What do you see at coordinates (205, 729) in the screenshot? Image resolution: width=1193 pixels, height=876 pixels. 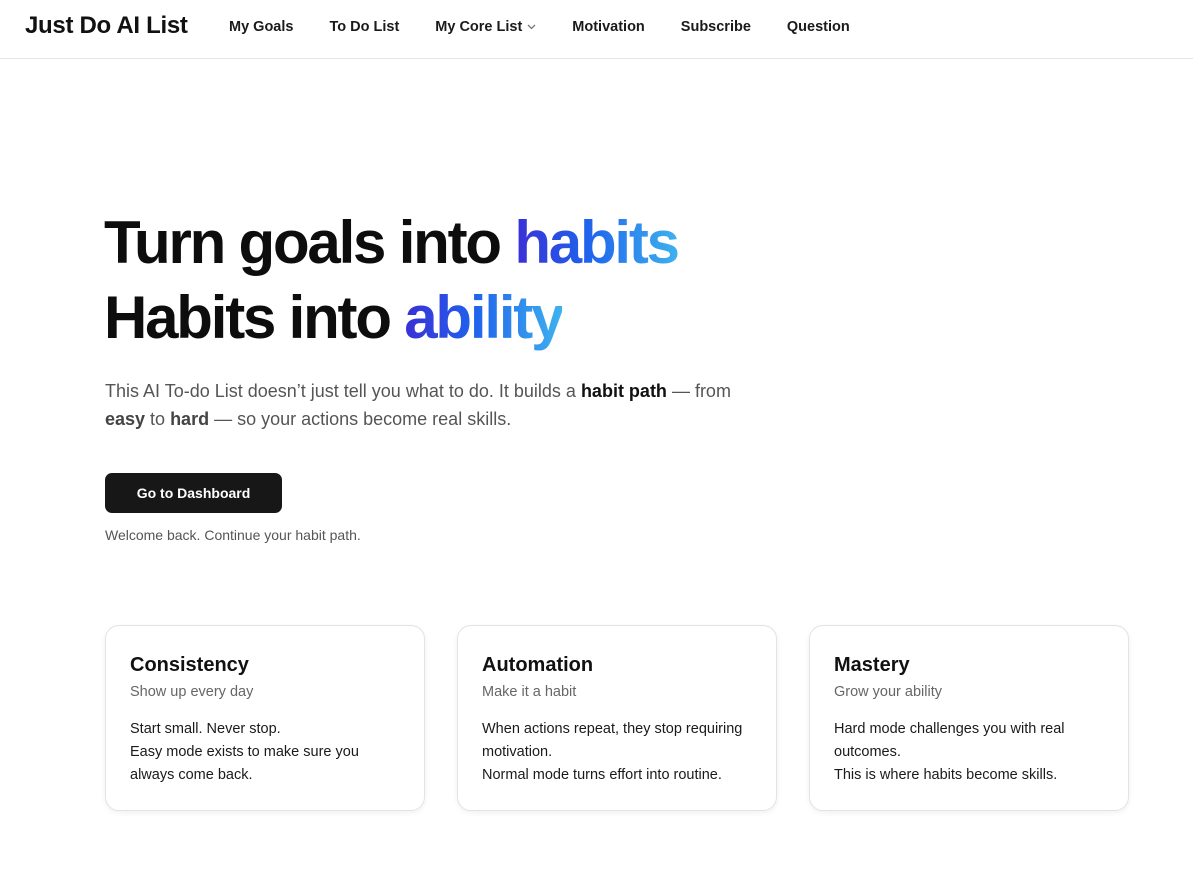 I see `card-body-line: Start small. Never stop.` at bounding box center [205, 729].